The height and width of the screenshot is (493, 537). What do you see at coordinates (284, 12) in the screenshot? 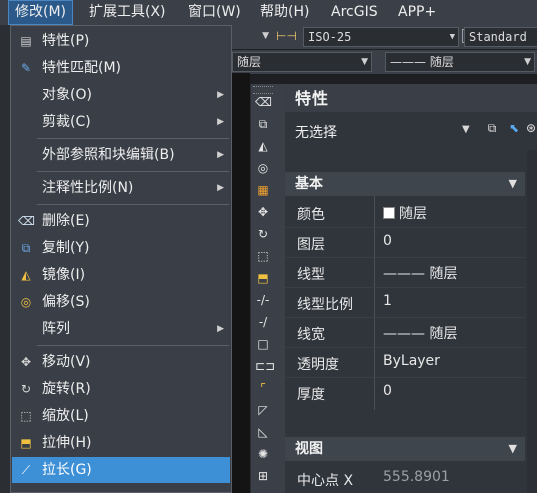
I see `menu-help: 帮助(H)` at bounding box center [284, 12].